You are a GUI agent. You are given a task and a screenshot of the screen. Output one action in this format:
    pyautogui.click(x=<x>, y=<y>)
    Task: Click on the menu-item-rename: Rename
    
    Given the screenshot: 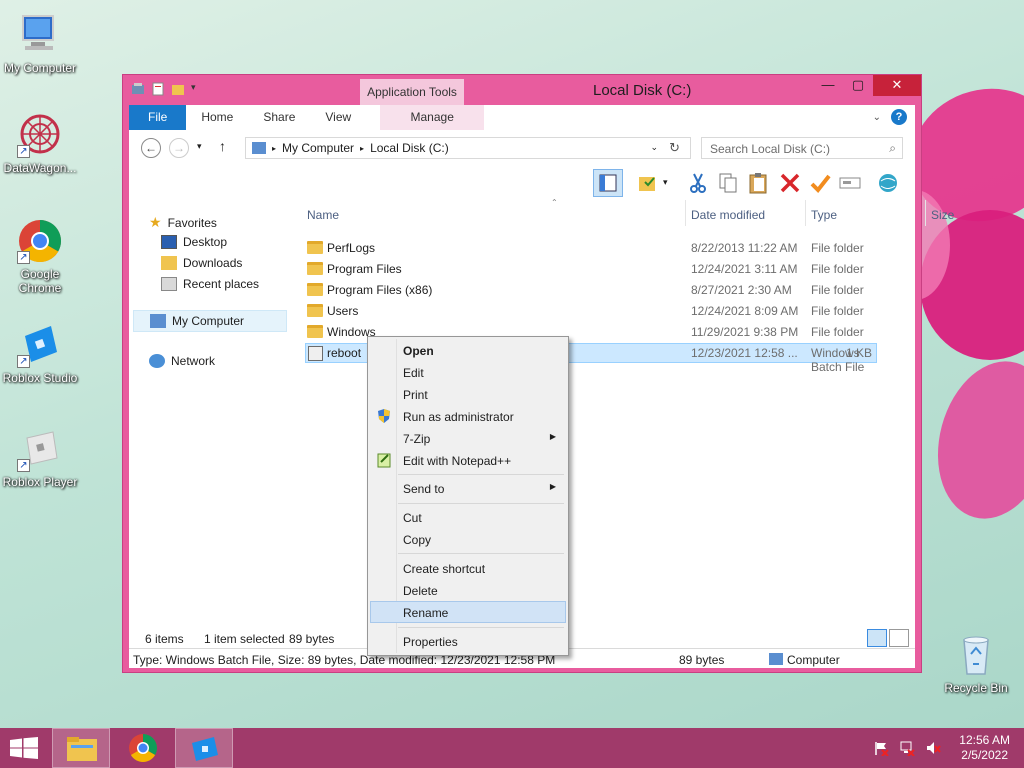 What is the action you would take?
    pyautogui.click(x=468, y=612)
    